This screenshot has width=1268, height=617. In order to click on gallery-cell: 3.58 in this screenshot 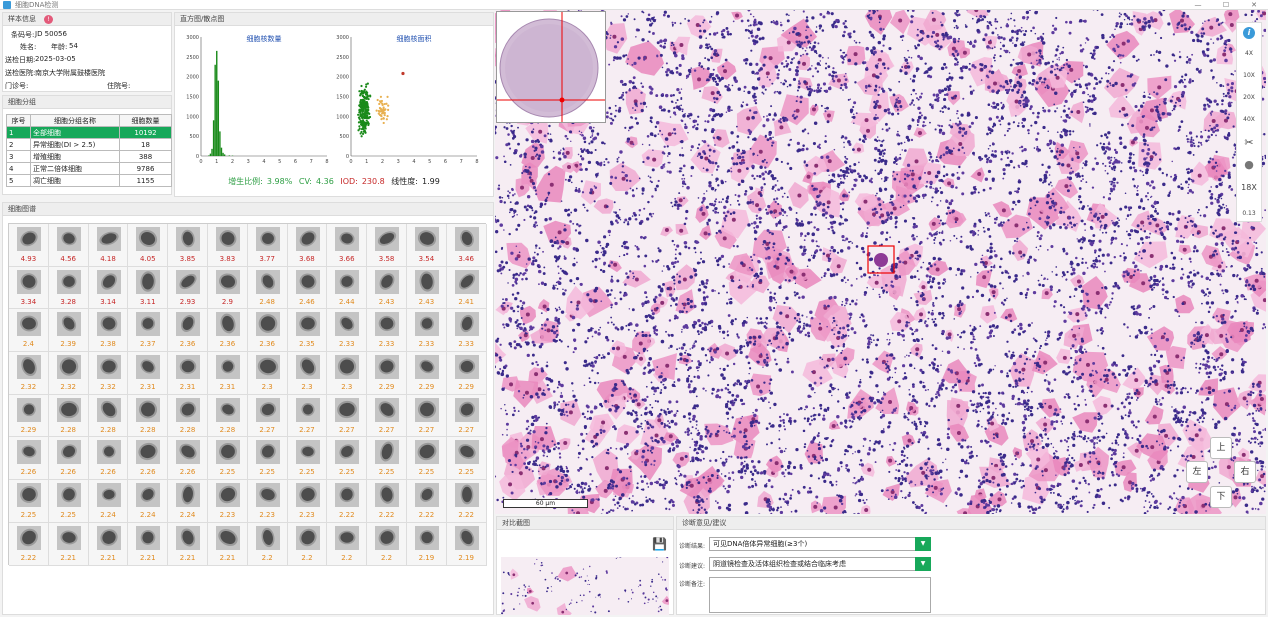, I will do `click(387, 245)`.